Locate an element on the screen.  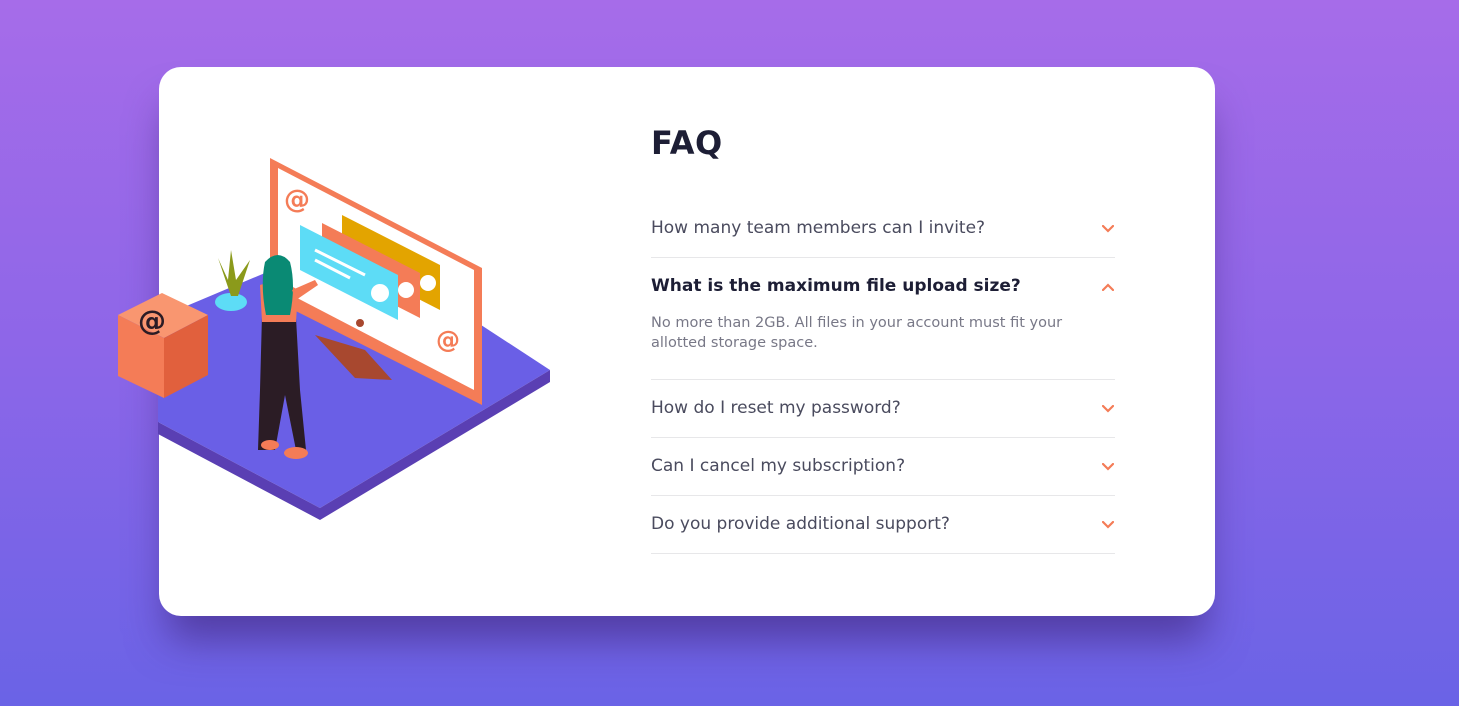
monitor-button is located at coordinates (360, 323).